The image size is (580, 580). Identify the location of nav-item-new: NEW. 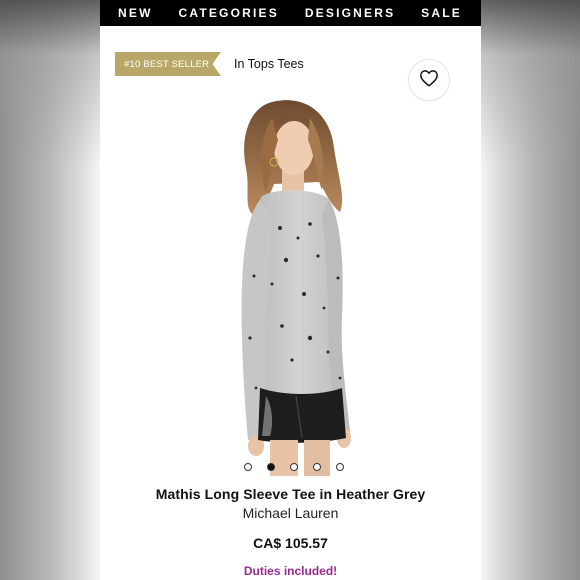
(135, 13).